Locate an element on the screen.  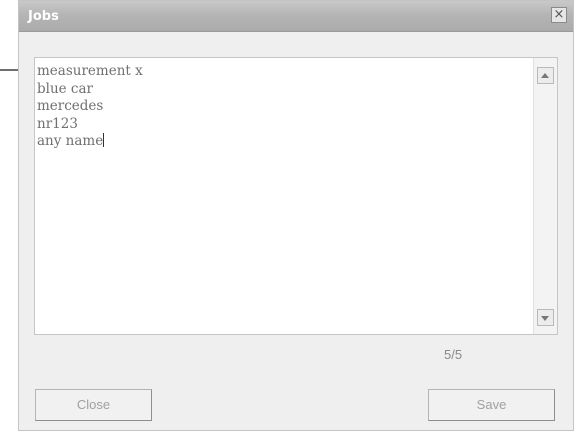
job-line-text: any name is located at coordinates (70, 141).